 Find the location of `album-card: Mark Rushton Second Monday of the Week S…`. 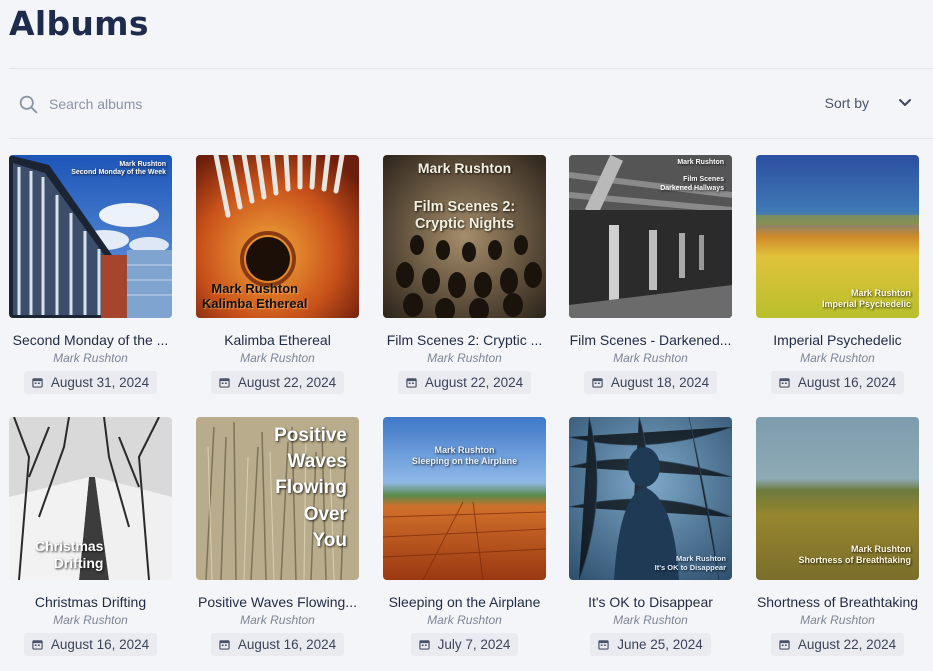

album-card: Mark Rushton Second Monday of the Week S… is located at coordinates (90, 274).